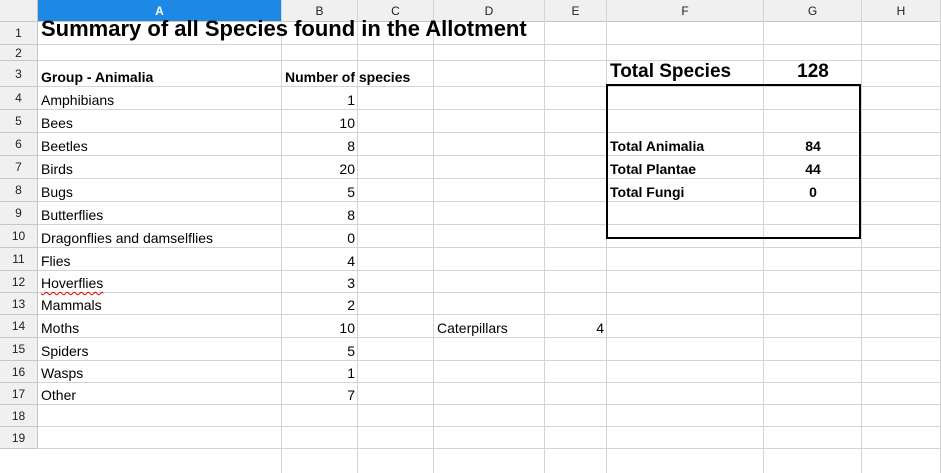 This screenshot has width=941, height=473. I want to click on group-name-cell: Amphibians, so click(160, 98).